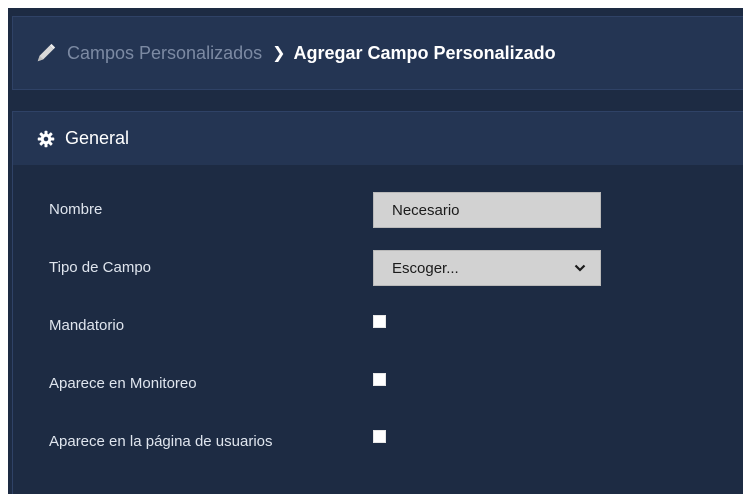 This screenshot has height=494, width=743. I want to click on pencil-icon, so click(46, 52).